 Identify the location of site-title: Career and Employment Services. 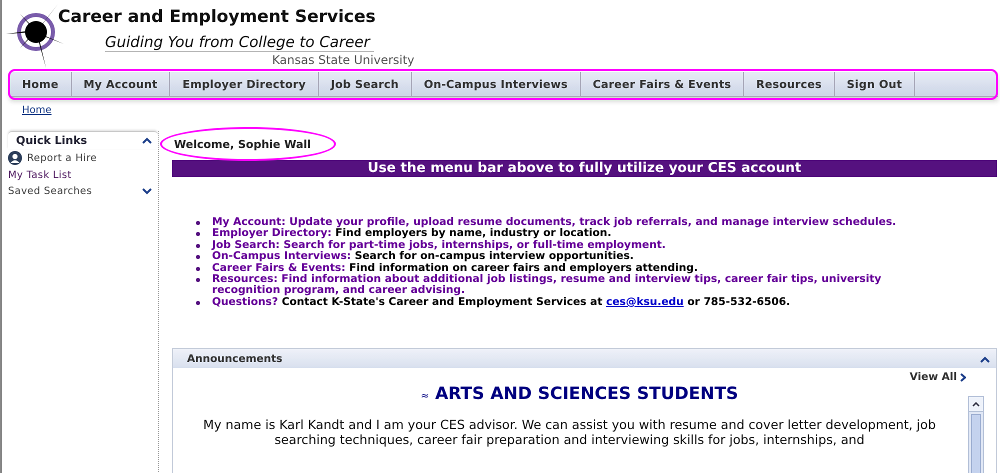
(217, 17).